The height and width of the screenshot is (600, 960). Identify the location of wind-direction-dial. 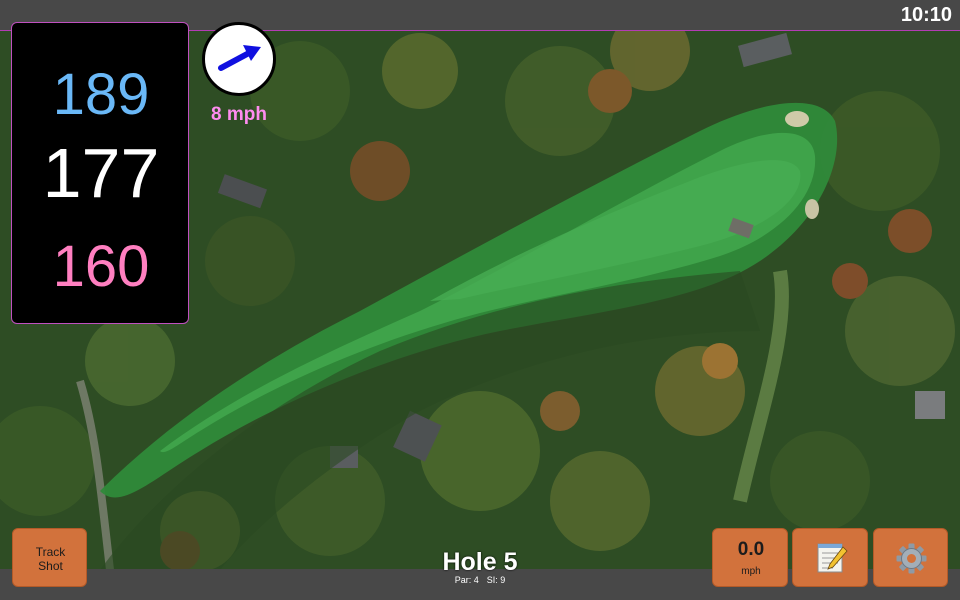
(239, 59).